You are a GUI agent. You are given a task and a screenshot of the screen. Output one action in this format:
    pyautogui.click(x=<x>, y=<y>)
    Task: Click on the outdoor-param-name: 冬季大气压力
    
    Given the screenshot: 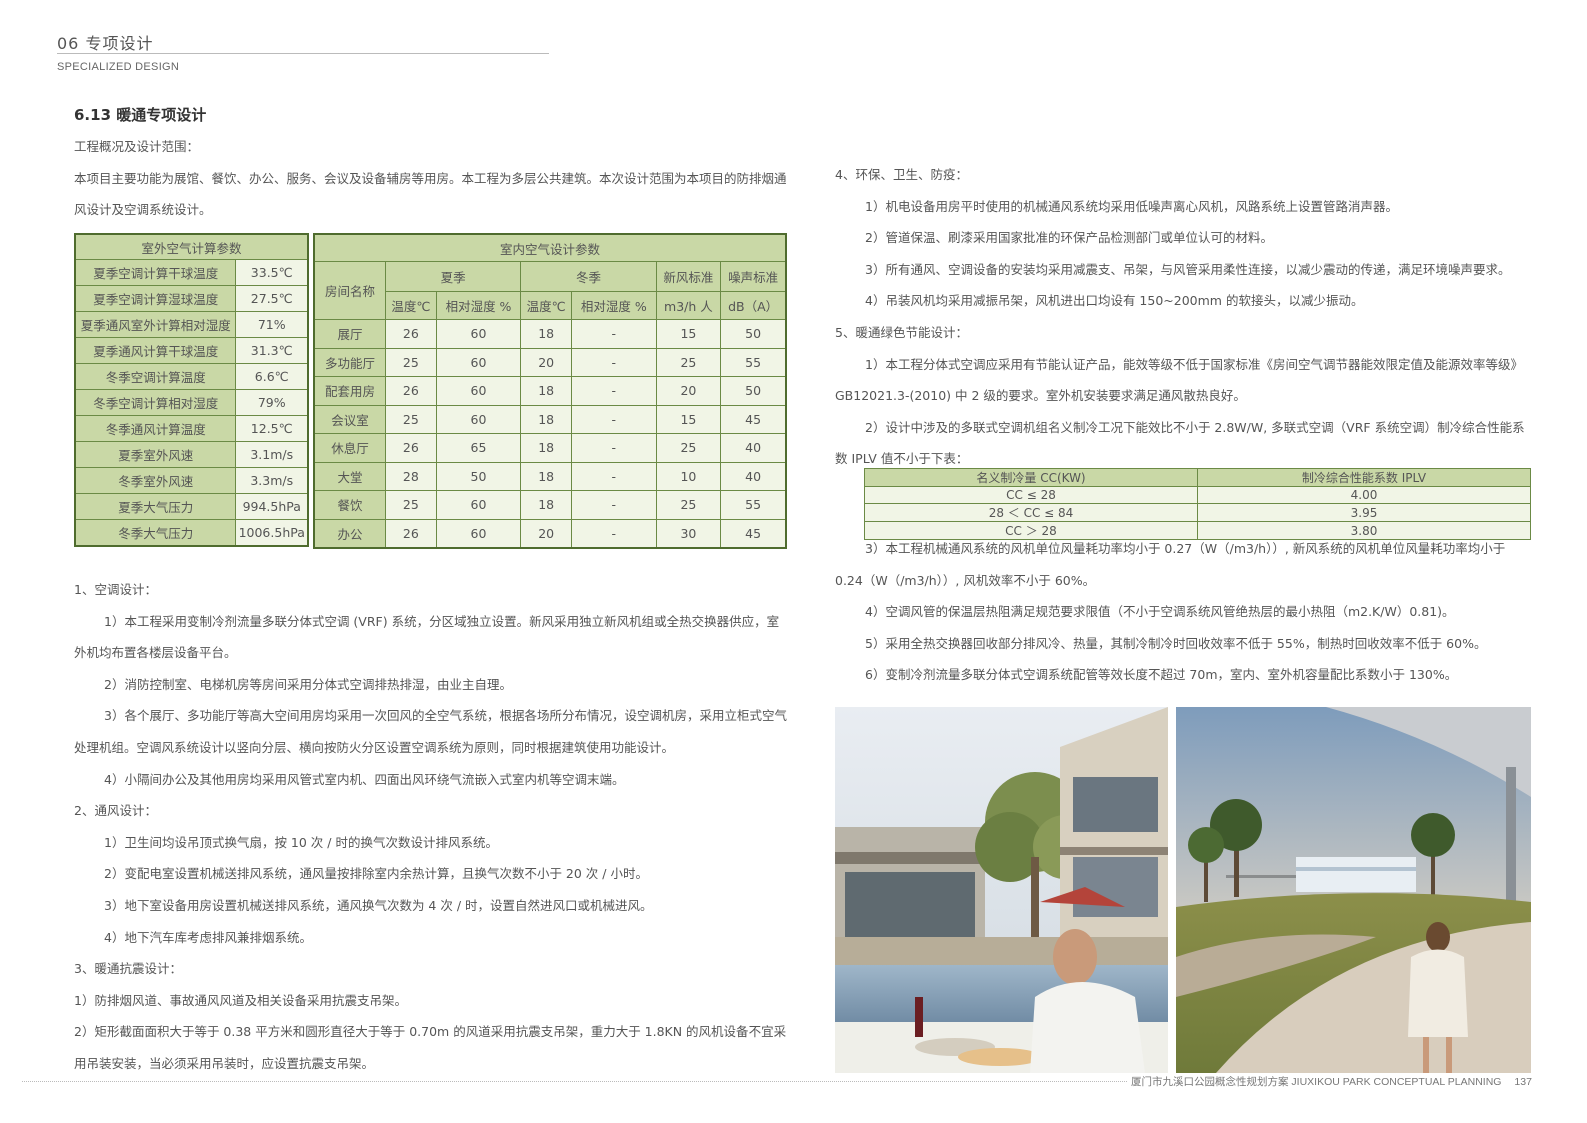 What is the action you would take?
    pyautogui.click(x=155, y=532)
    